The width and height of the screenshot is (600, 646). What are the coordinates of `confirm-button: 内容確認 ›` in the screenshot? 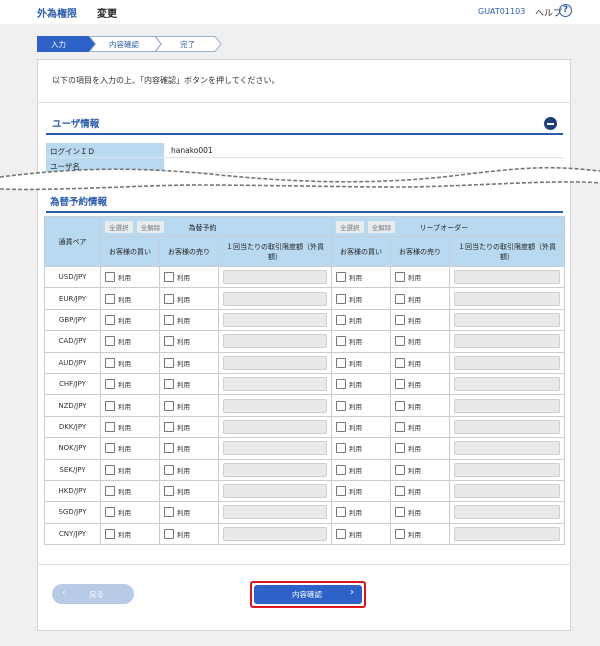 It's located at (308, 594).